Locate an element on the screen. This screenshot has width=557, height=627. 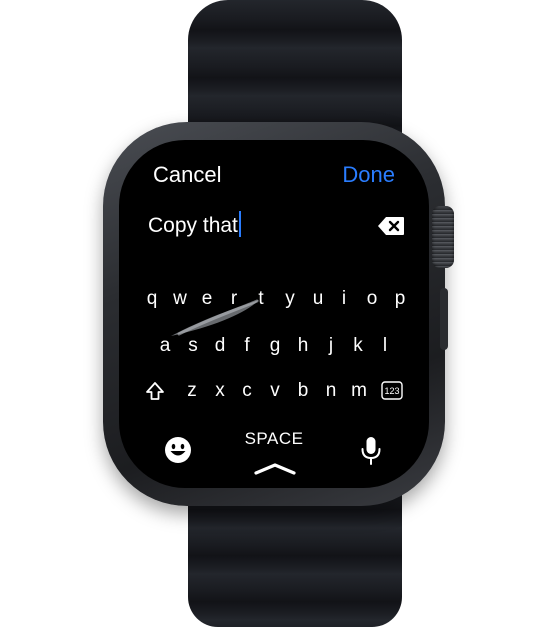
numbers-key: 123 is located at coordinates (392, 393).